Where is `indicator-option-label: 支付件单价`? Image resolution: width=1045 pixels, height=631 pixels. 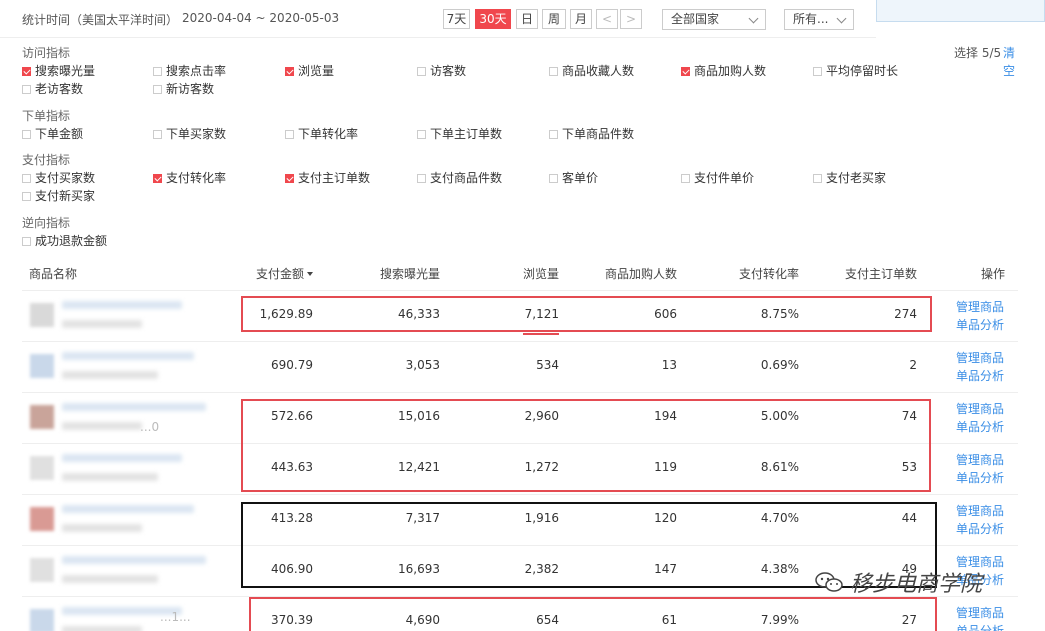 indicator-option-label: 支付件单价 is located at coordinates (724, 178).